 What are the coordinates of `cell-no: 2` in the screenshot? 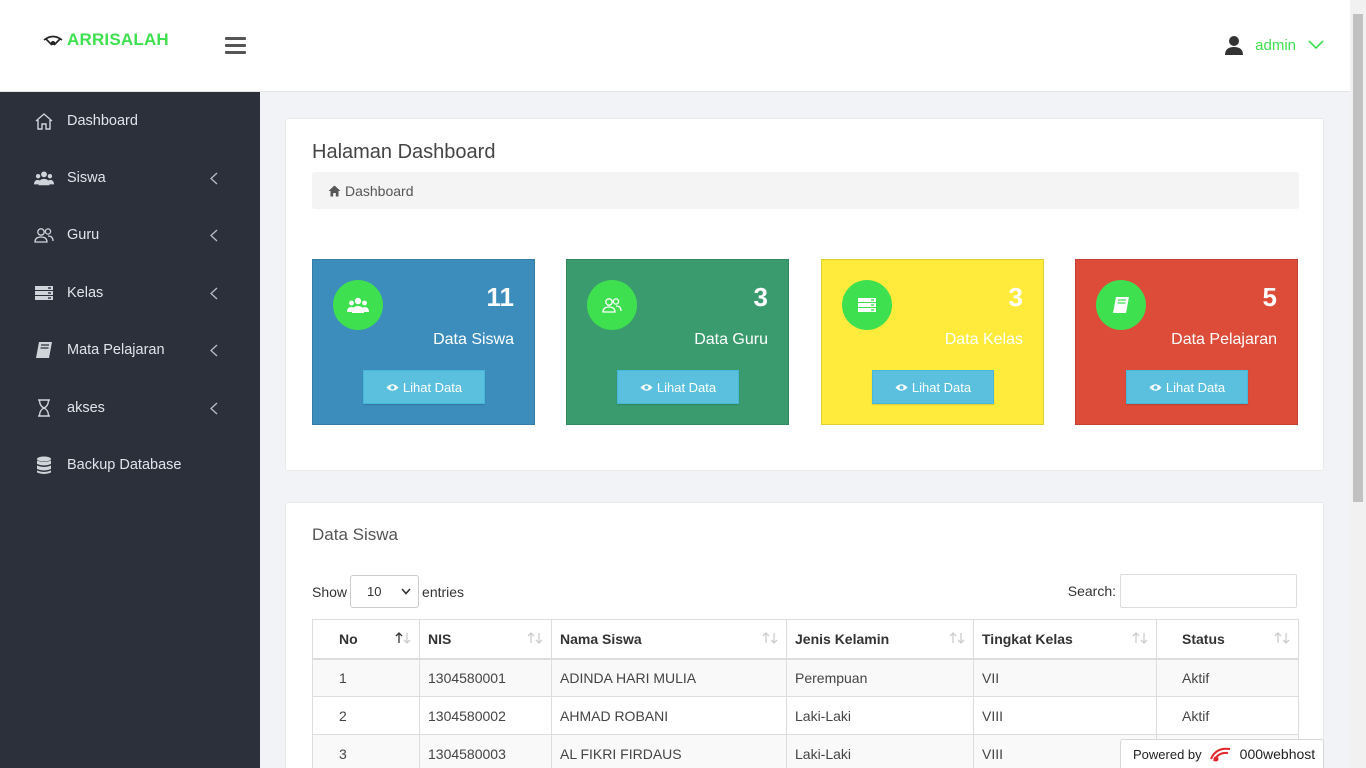 It's located at (366, 715).